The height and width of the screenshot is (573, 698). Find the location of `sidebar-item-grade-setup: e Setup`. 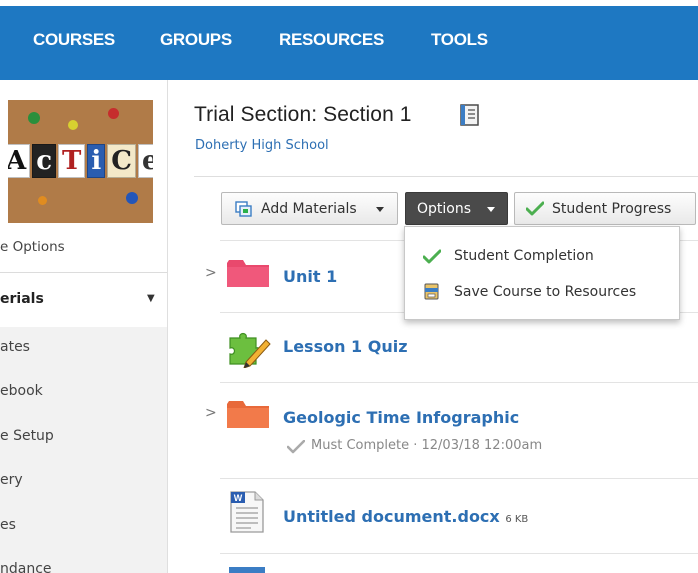

sidebar-item-grade-setup: e Setup is located at coordinates (27, 436).